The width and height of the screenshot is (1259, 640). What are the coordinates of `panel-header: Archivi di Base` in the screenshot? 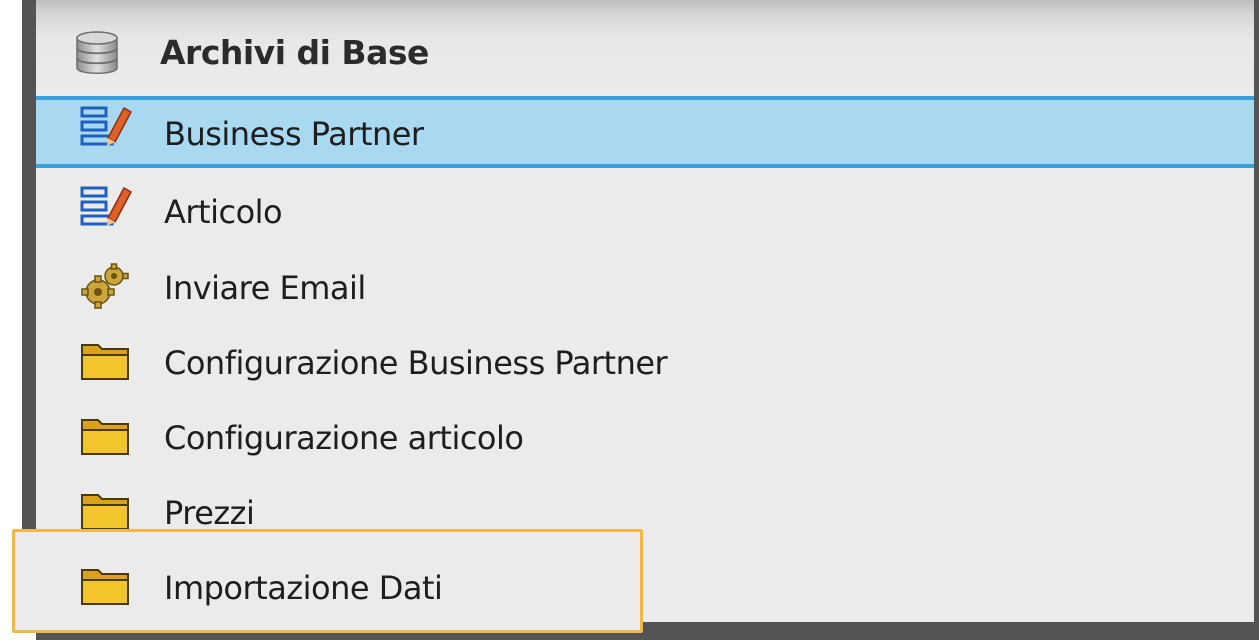 It's located at (645, 48).